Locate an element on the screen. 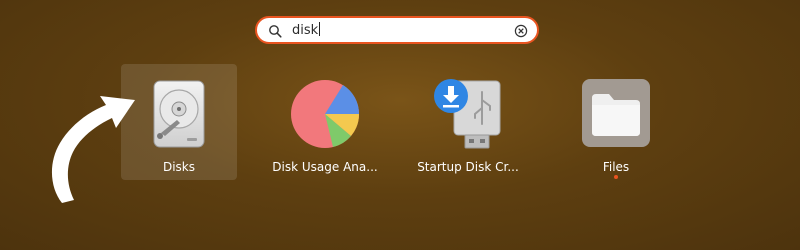 This screenshot has height=250, width=800. search-icon is located at coordinates (275, 31).